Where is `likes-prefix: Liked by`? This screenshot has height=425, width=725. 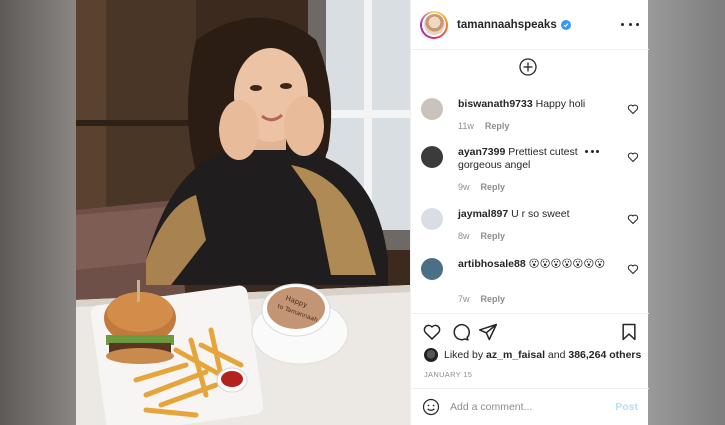
likes-prefix: Liked by is located at coordinates (464, 355).